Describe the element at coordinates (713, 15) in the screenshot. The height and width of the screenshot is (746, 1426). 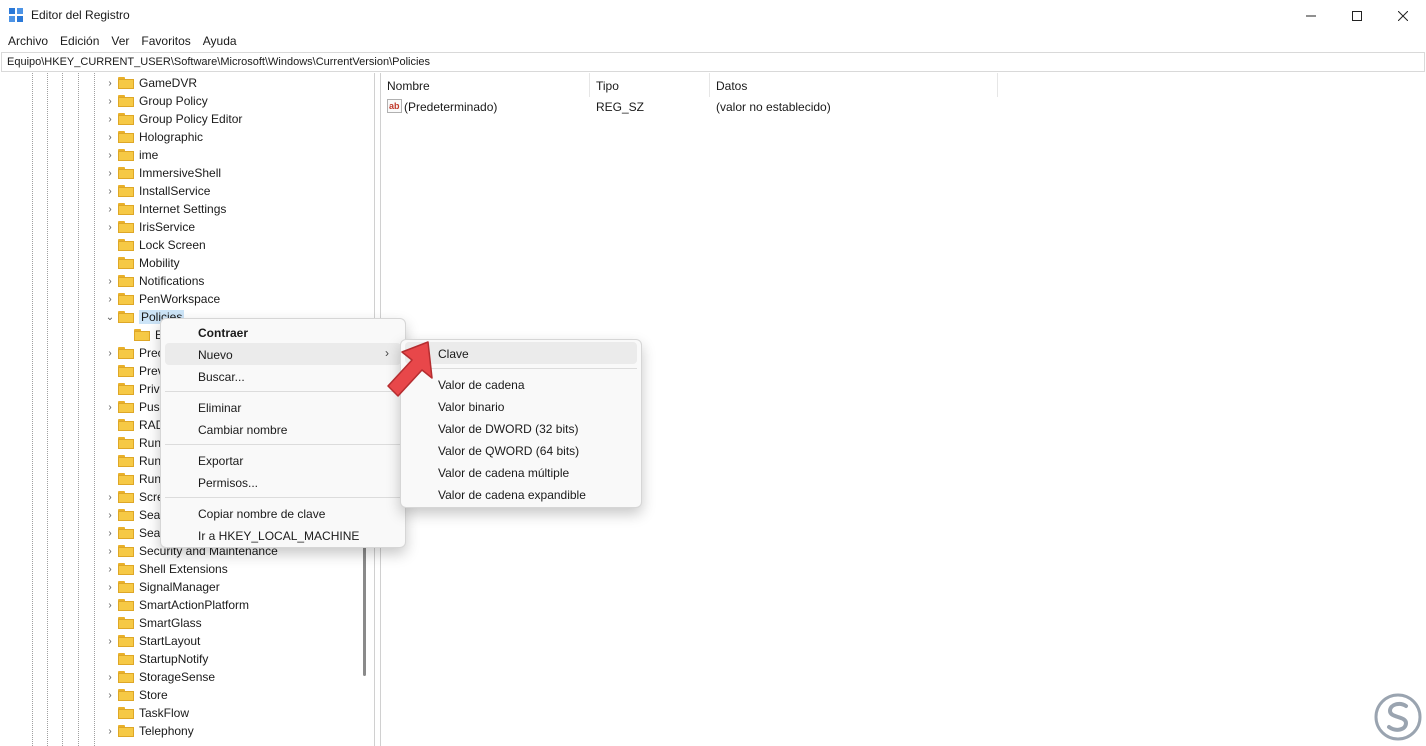
I see `title-bar: Editor del Registro` at that location.